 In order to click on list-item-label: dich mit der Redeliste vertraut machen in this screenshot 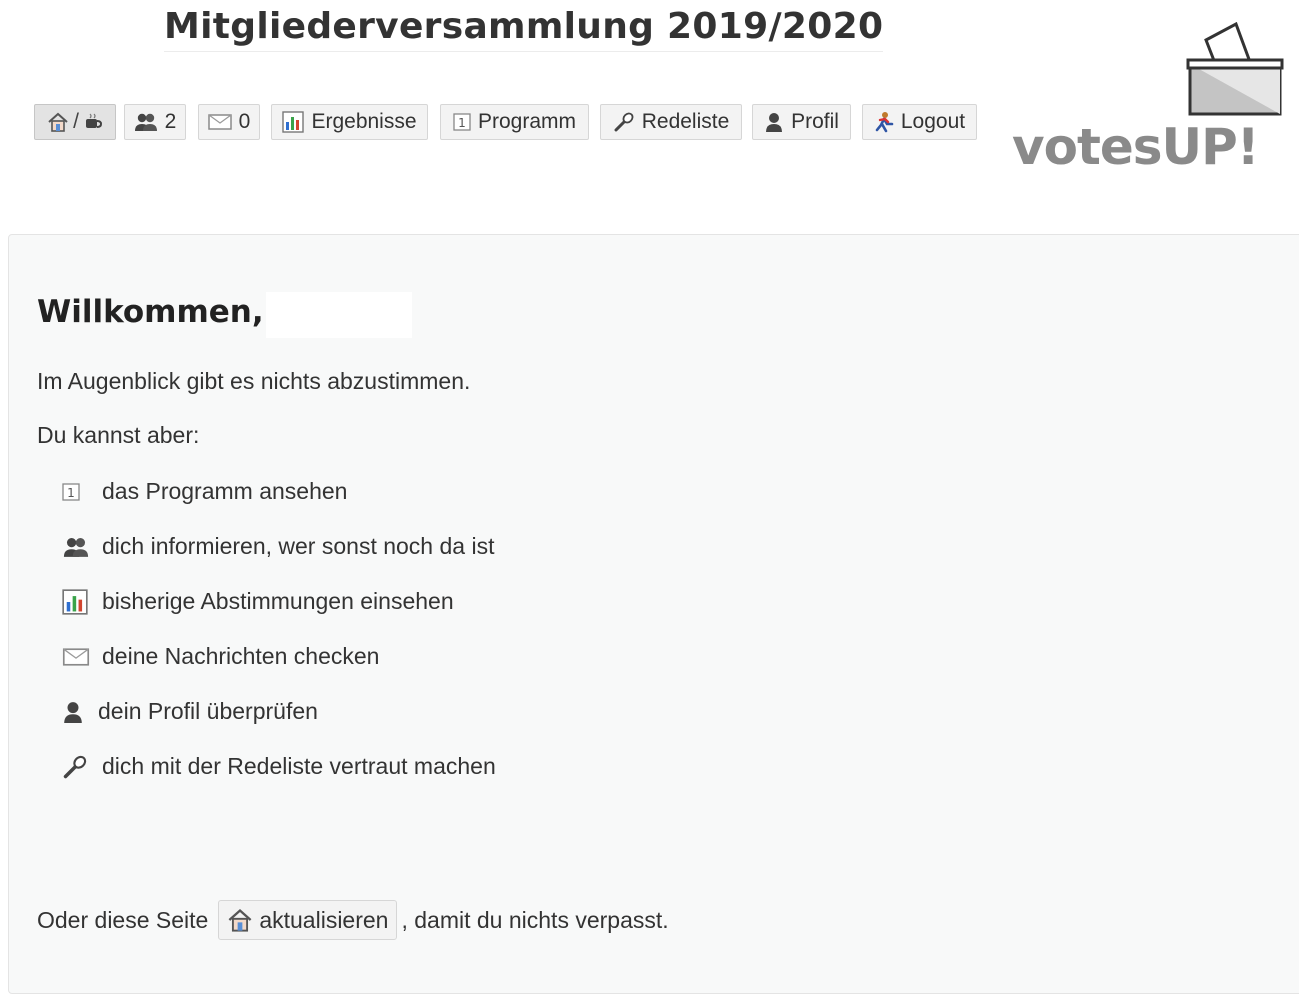, I will do `click(299, 766)`.